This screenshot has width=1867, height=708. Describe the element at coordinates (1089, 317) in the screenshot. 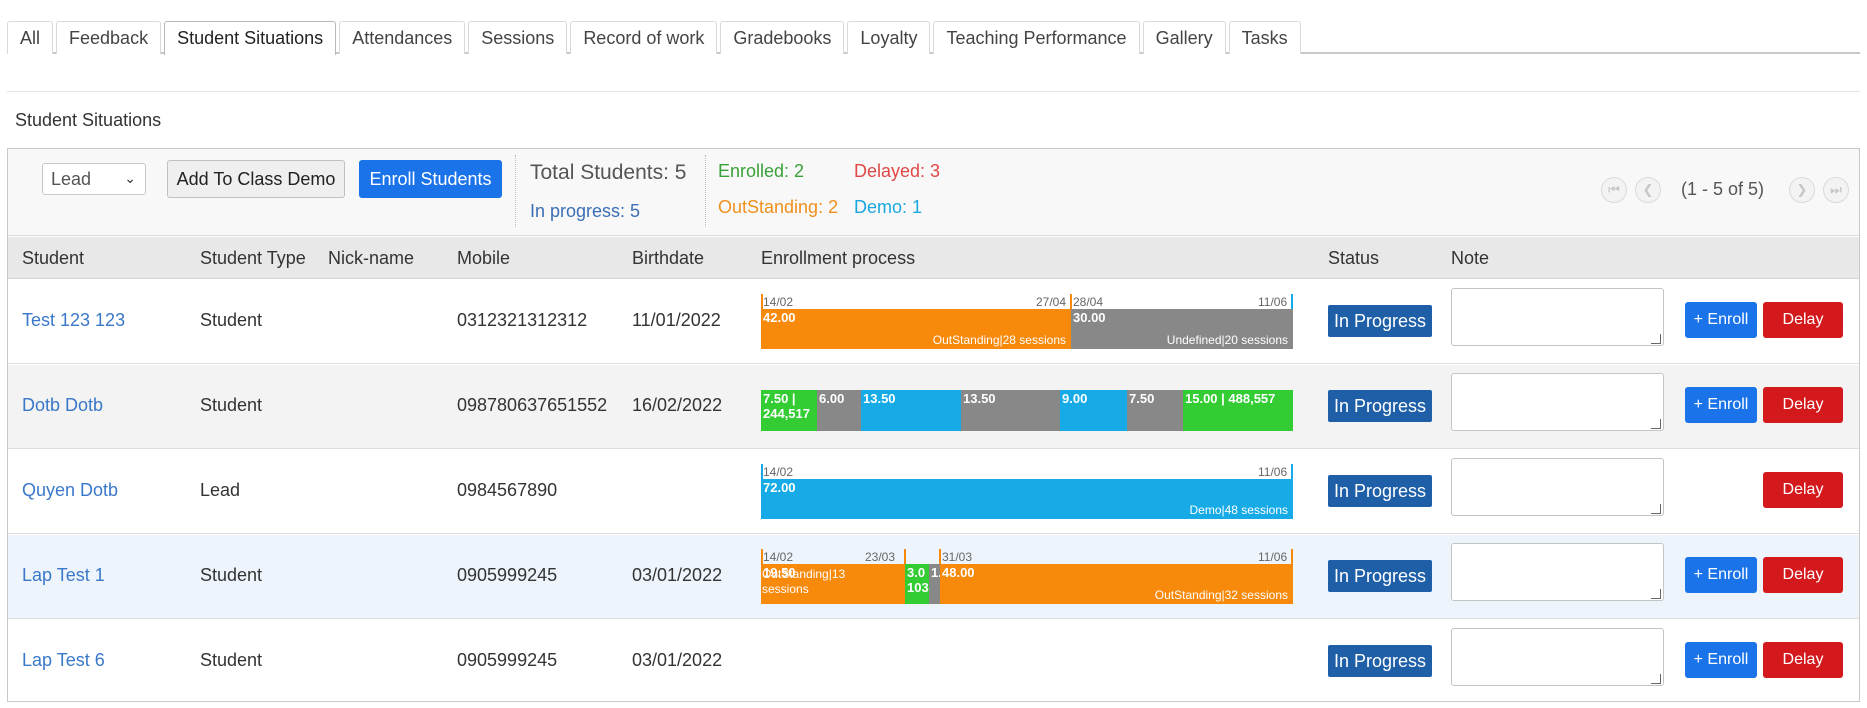

I see `segment-value: 30.00` at that location.